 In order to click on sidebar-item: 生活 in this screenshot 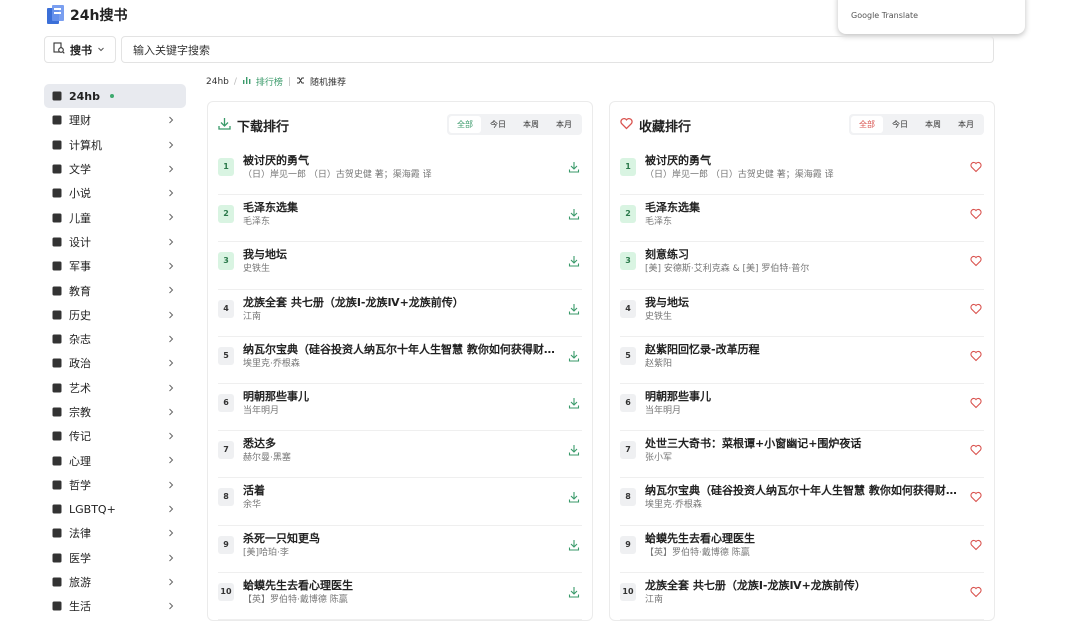, I will do `click(115, 606)`.